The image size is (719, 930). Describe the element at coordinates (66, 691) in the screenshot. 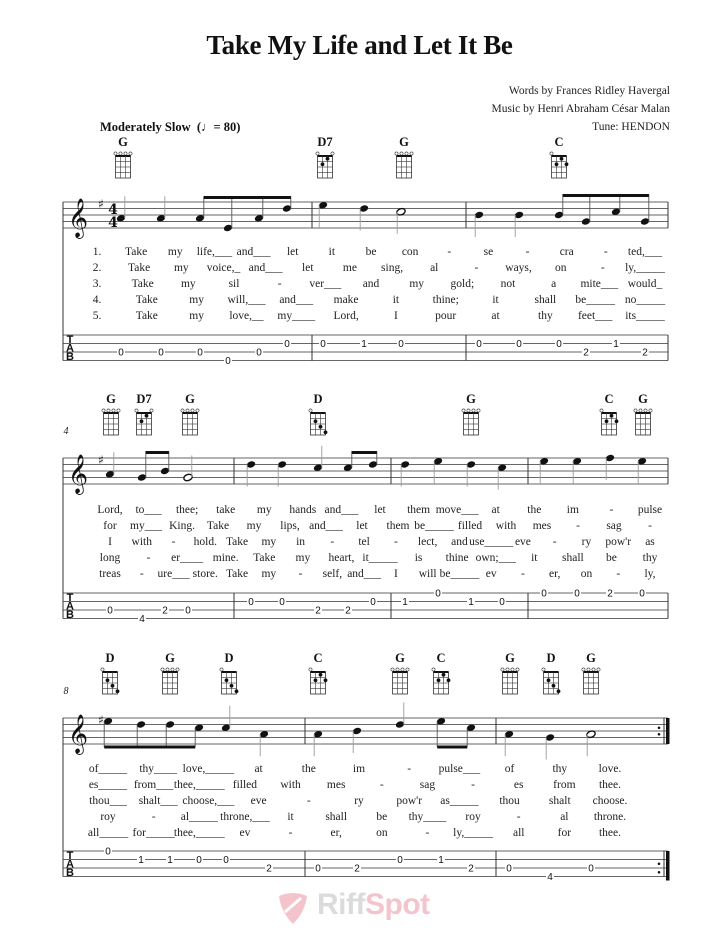

I see `measure-number: 8` at that location.